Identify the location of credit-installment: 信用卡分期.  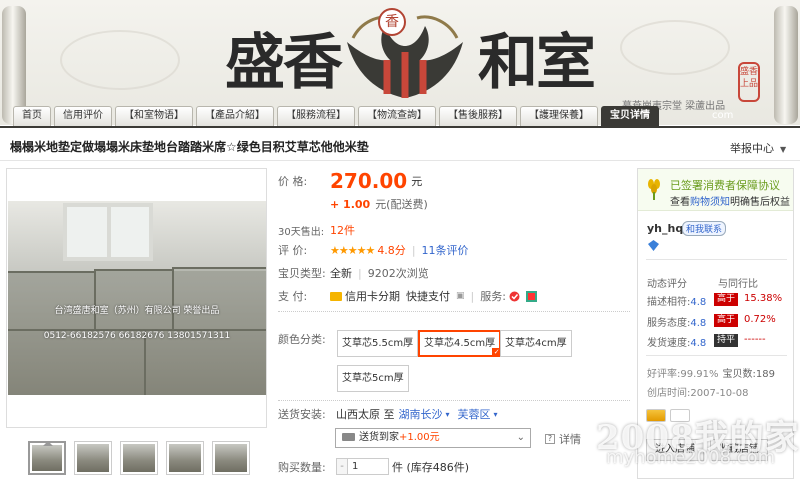
(372, 296).